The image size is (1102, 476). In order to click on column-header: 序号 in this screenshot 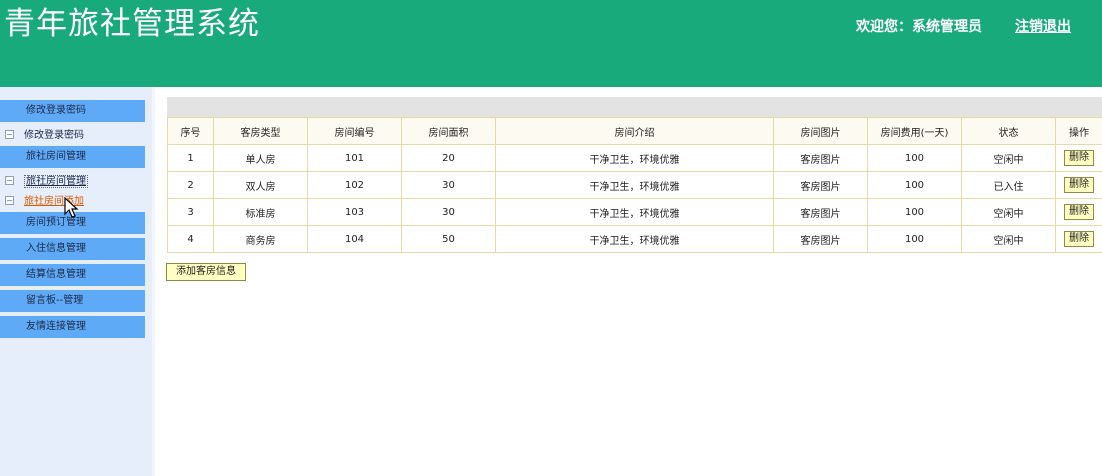, I will do `click(190, 131)`.